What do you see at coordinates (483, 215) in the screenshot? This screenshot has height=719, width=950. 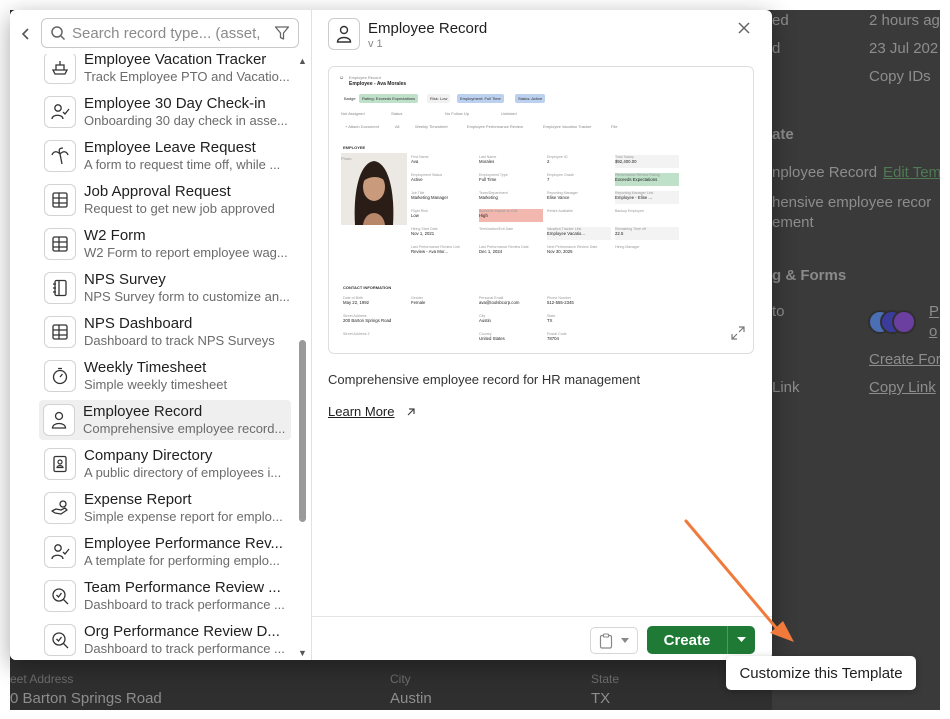 I see `preview-field-value: High` at bounding box center [483, 215].